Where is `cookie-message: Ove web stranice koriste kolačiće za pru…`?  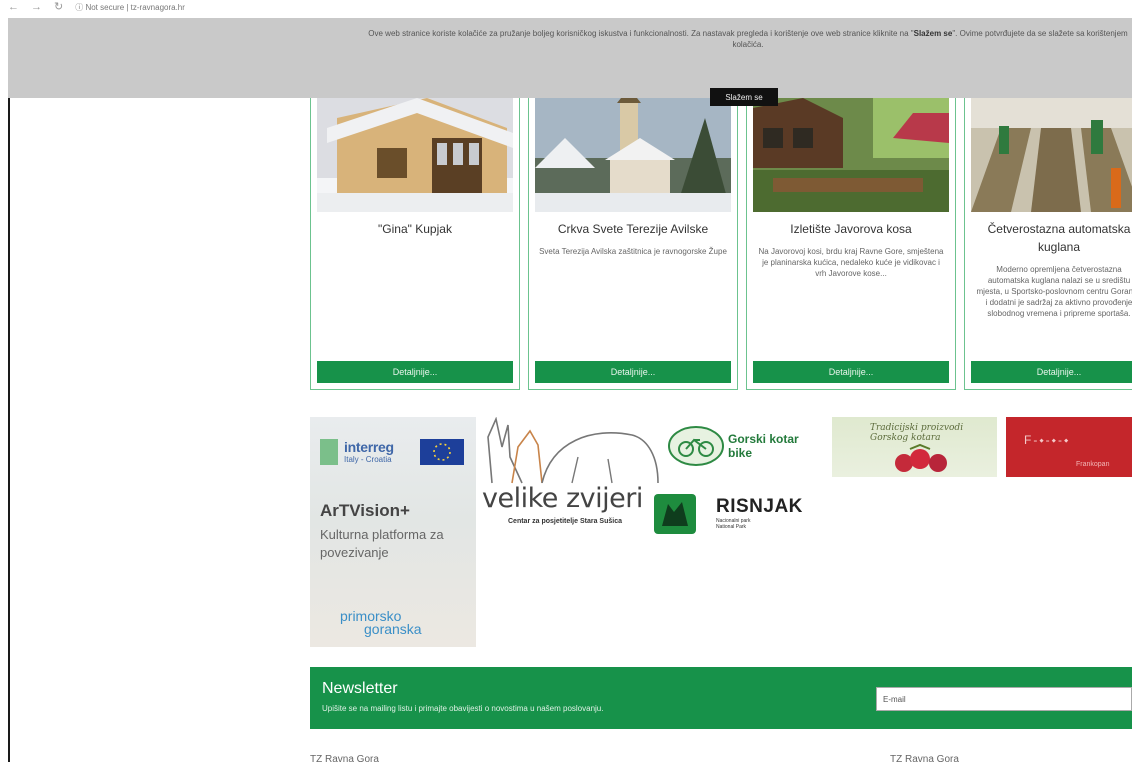
cookie-message: Ove web stranice koriste kolačiće za pru… is located at coordinates (748, 39).